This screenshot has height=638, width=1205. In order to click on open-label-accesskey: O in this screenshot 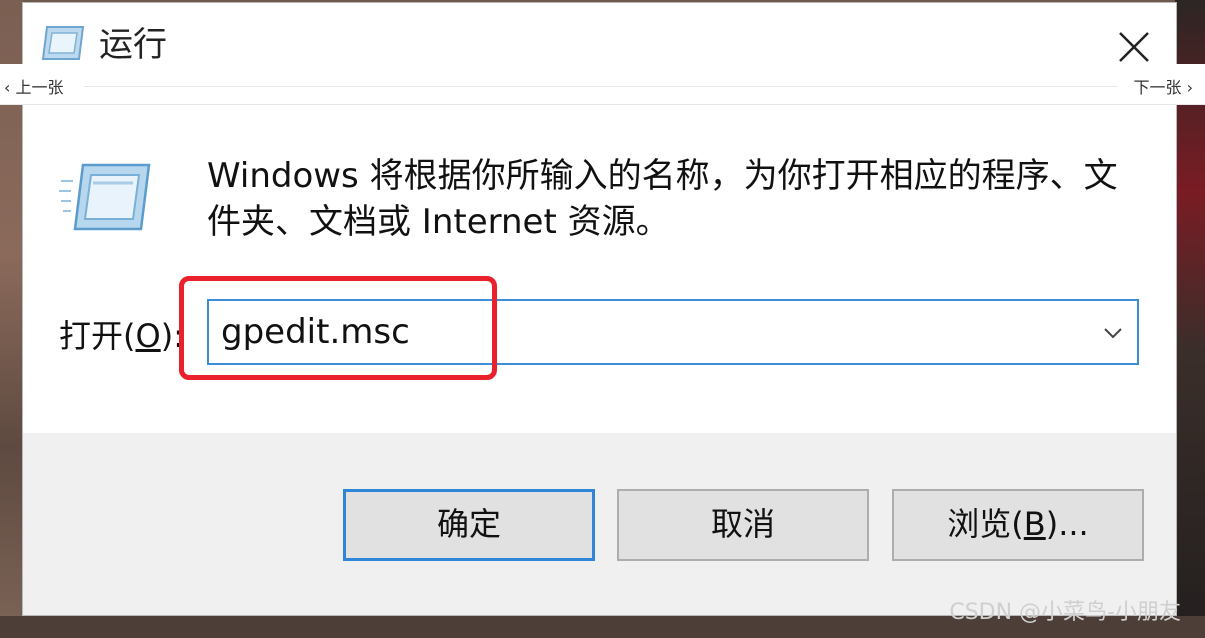, I will do `click(148, 336)`.